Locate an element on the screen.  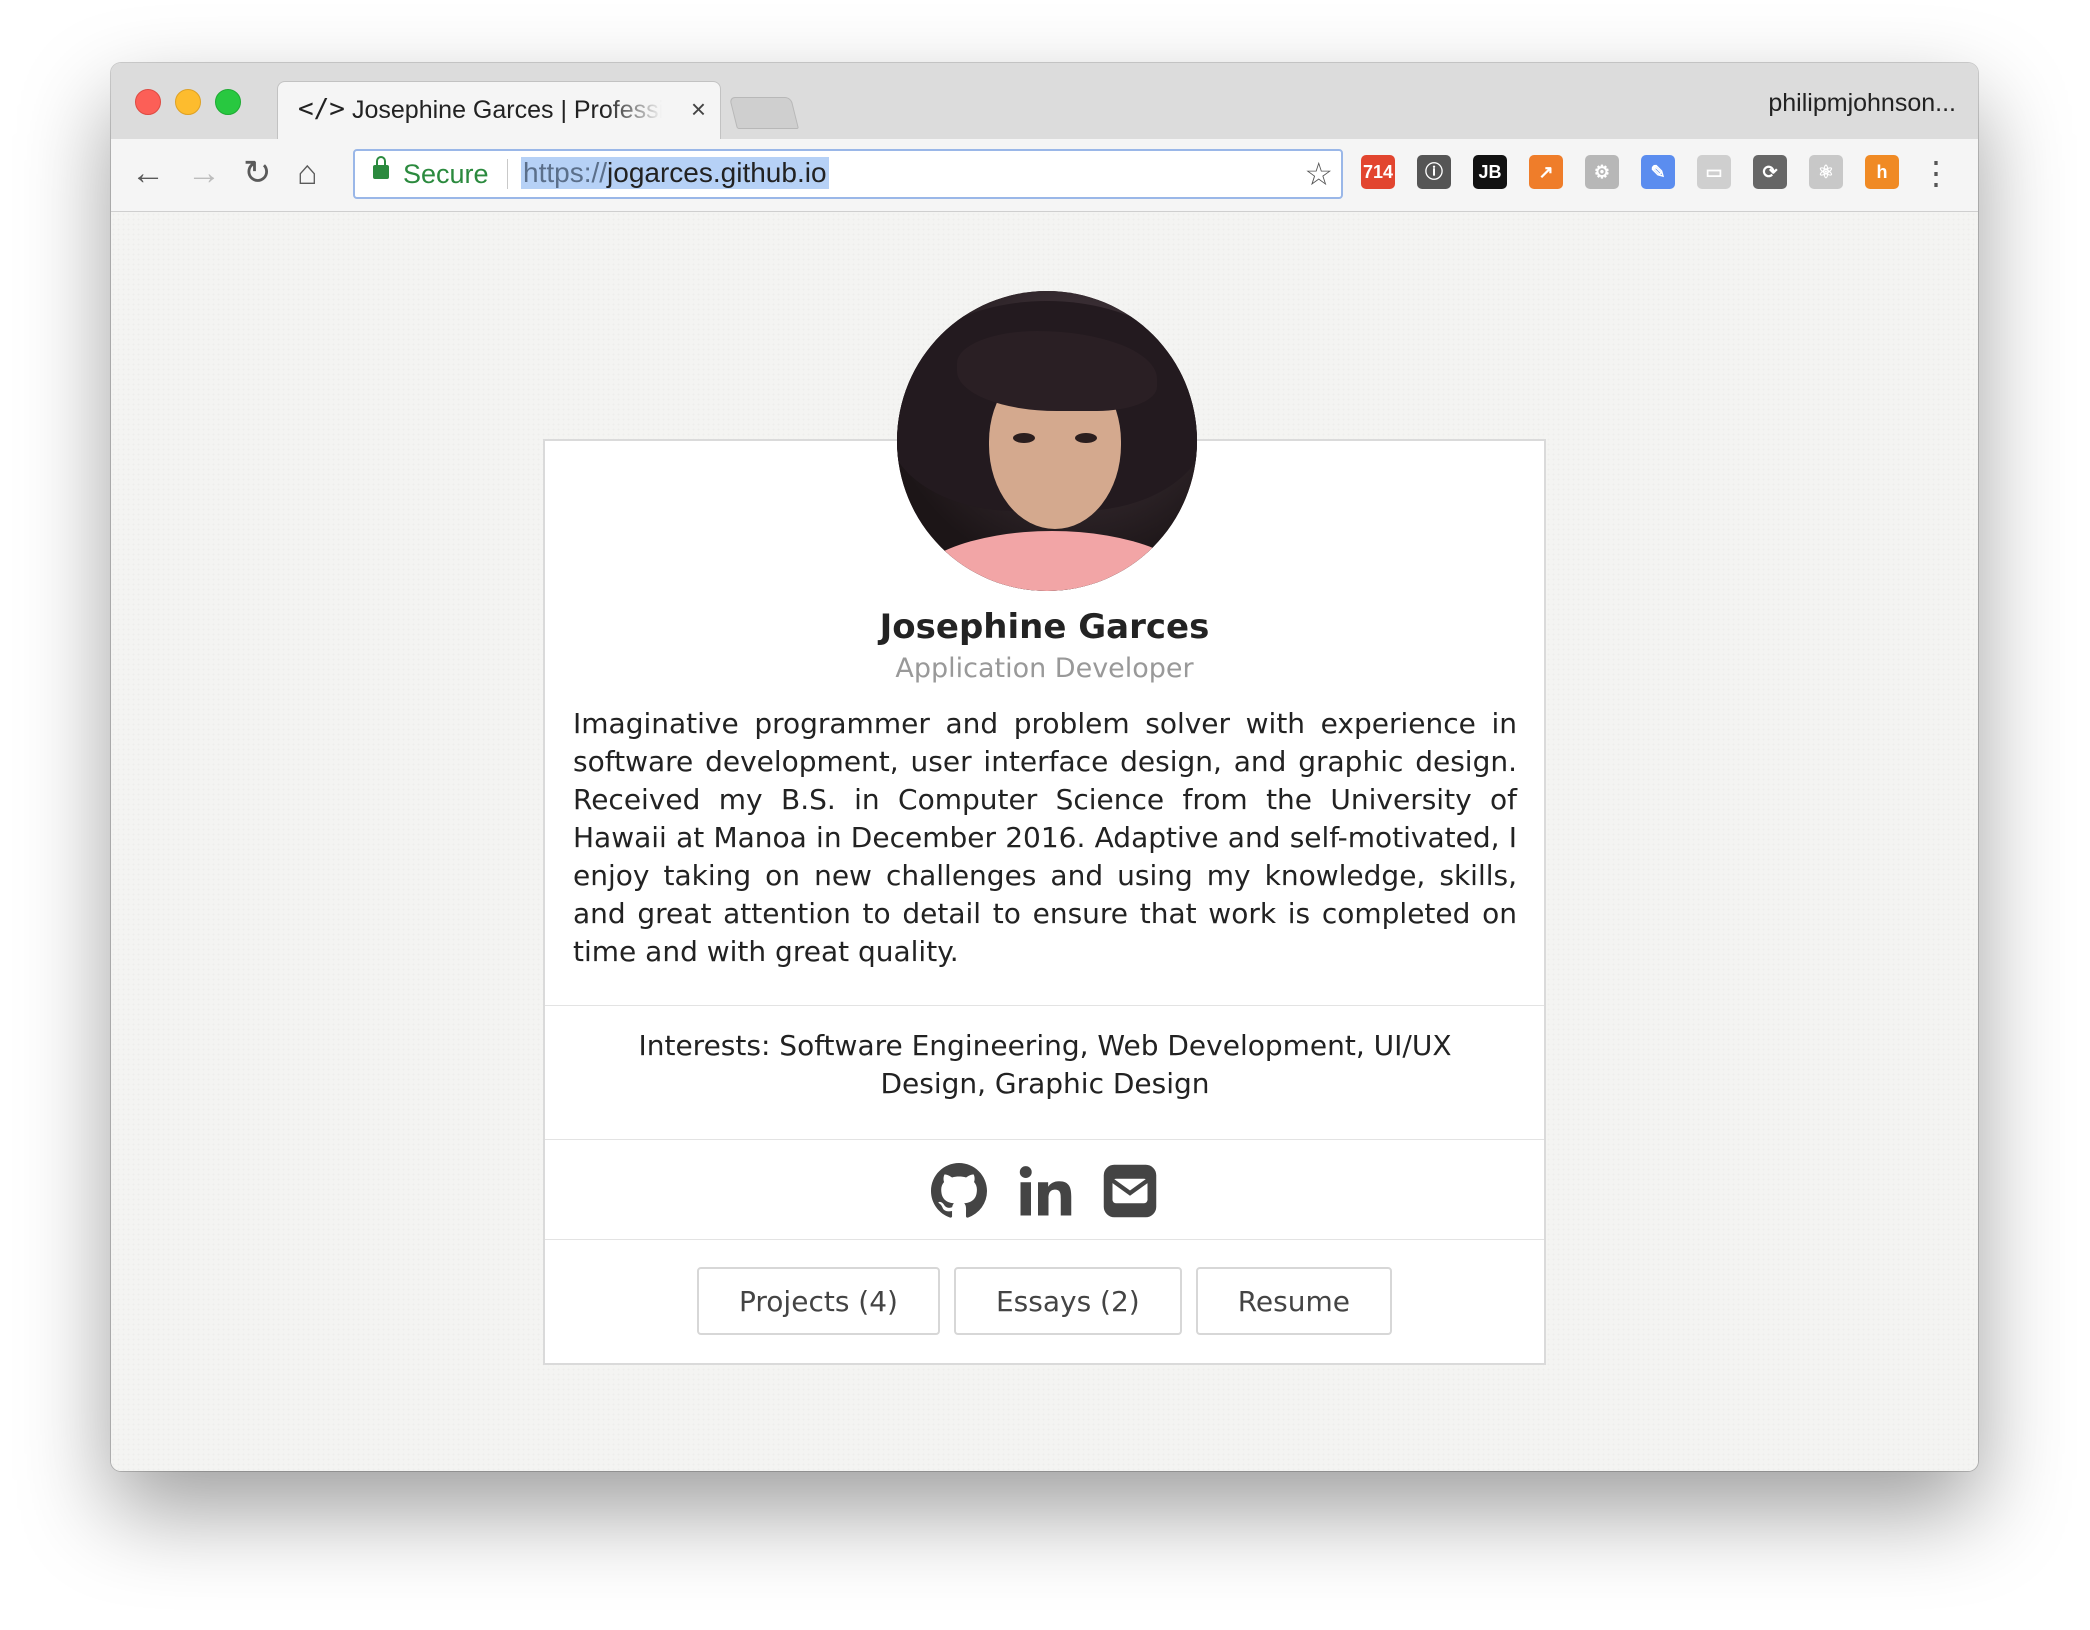
lock-icon is located at coordinates (381, 167).